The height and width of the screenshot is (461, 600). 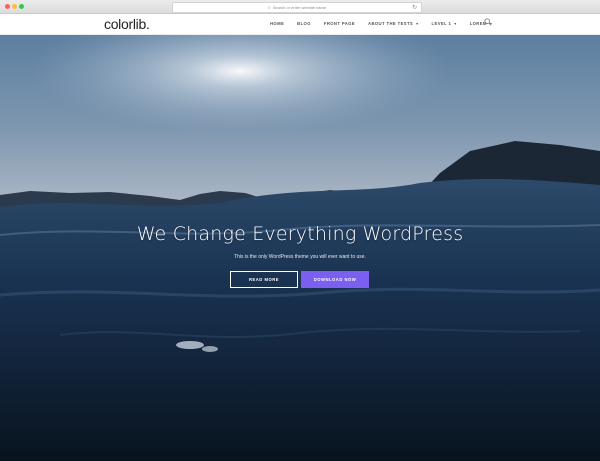 I want to click on nav-item-about-the-tests: ABOUT THE TESTS ▾, so click(x=393, y=23).